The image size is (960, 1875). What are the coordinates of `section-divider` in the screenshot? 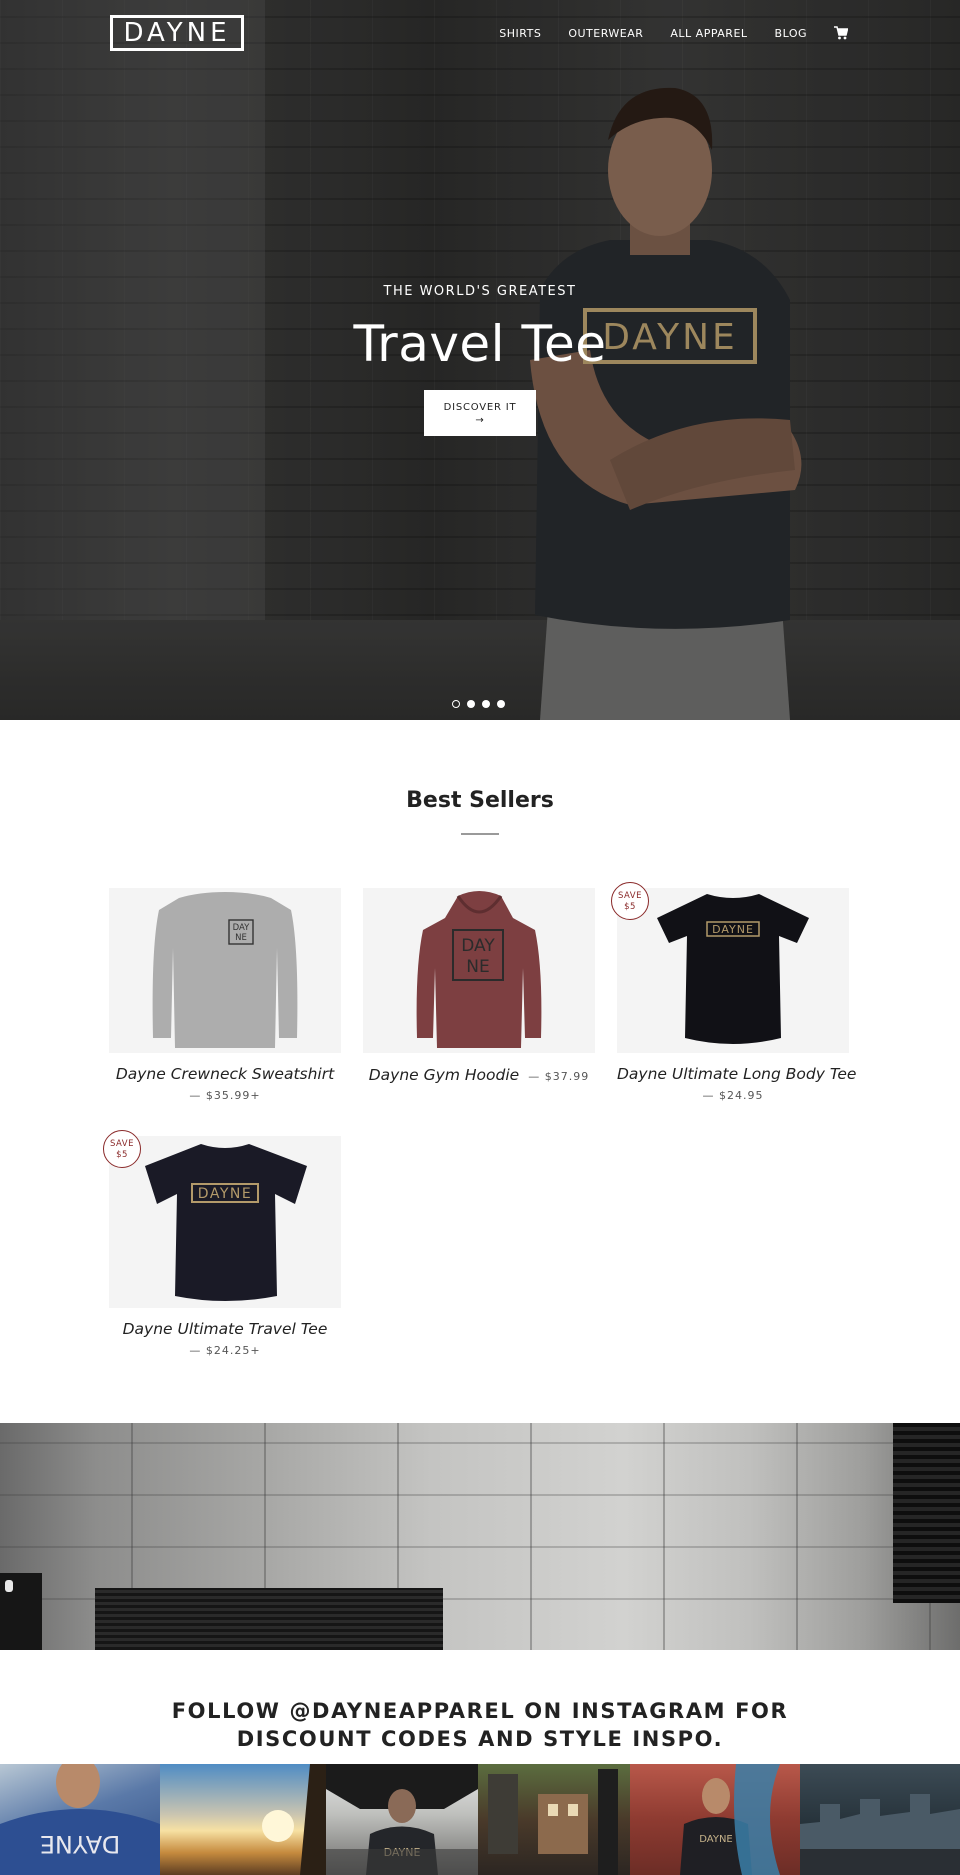 It's located at (480, 834).